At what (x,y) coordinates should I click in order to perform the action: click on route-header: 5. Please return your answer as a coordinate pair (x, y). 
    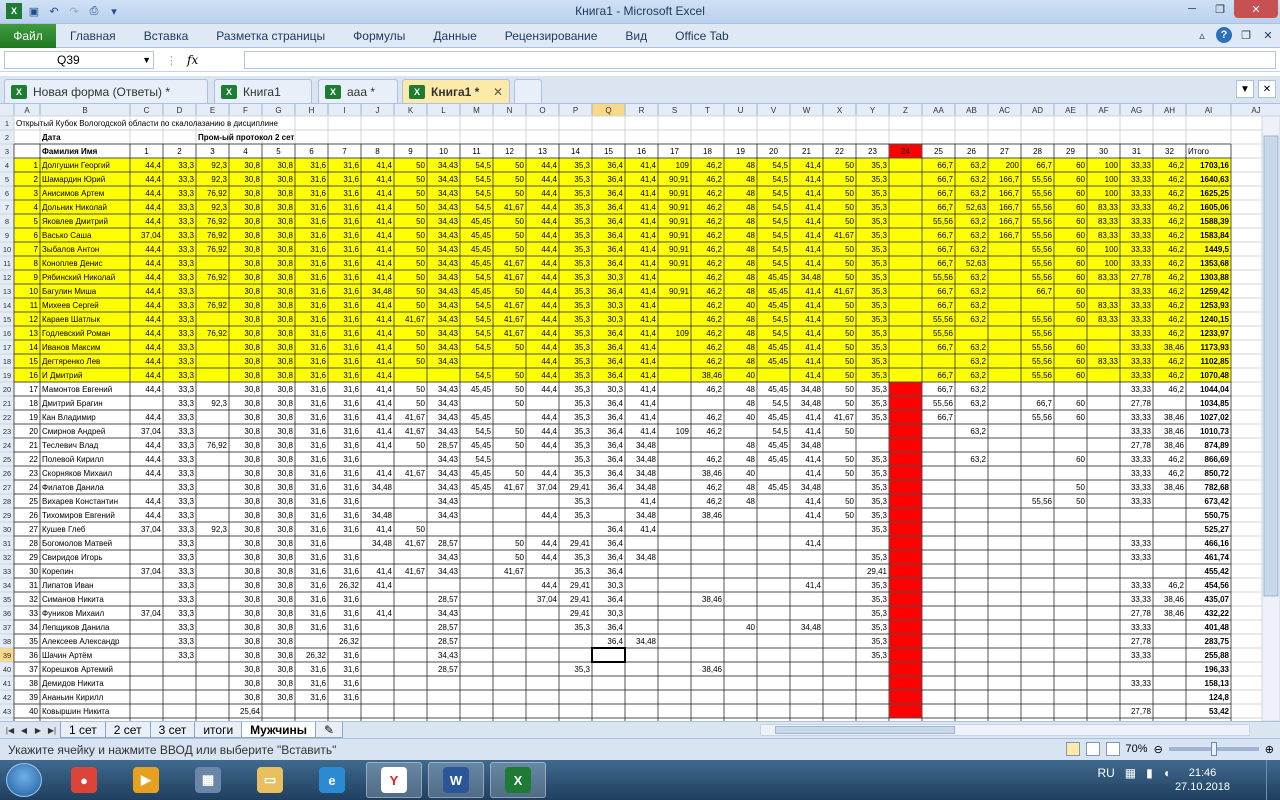
    Looking at the image, I should click on (278, 151).